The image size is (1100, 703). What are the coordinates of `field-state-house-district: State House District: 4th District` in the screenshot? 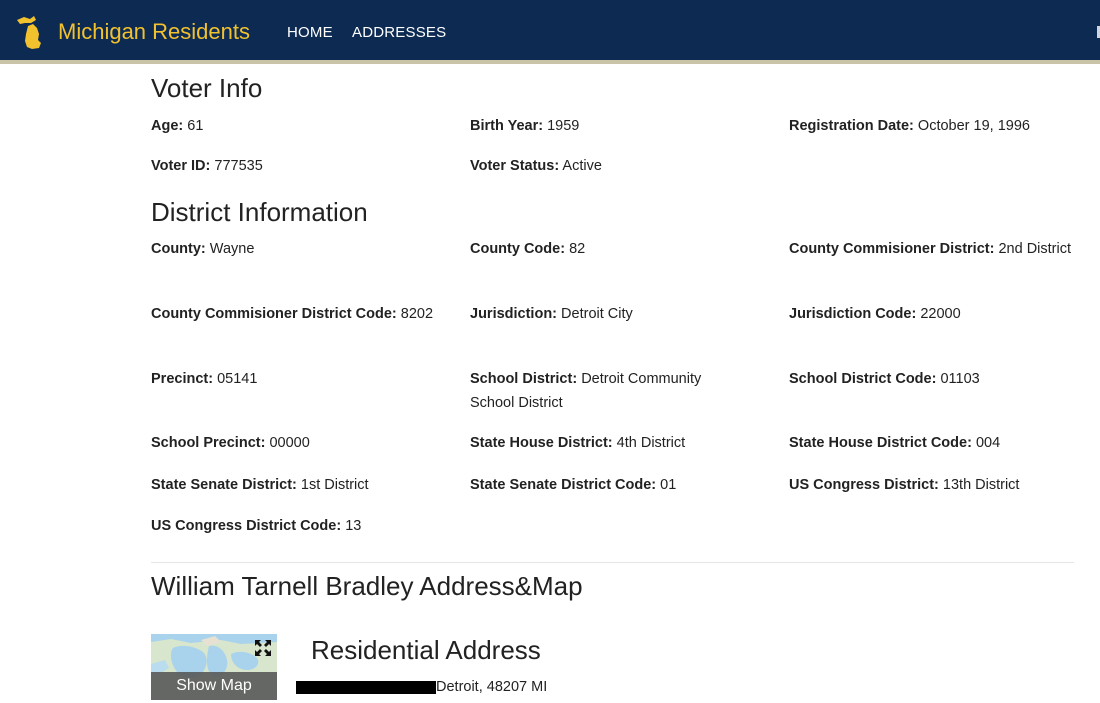 It's located at (615, 443).